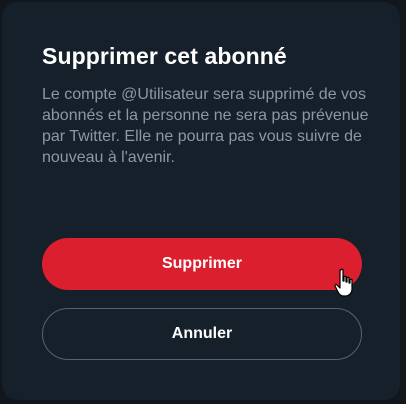  I want to click on cancel-button-label: Annuler, so click(202, 333).